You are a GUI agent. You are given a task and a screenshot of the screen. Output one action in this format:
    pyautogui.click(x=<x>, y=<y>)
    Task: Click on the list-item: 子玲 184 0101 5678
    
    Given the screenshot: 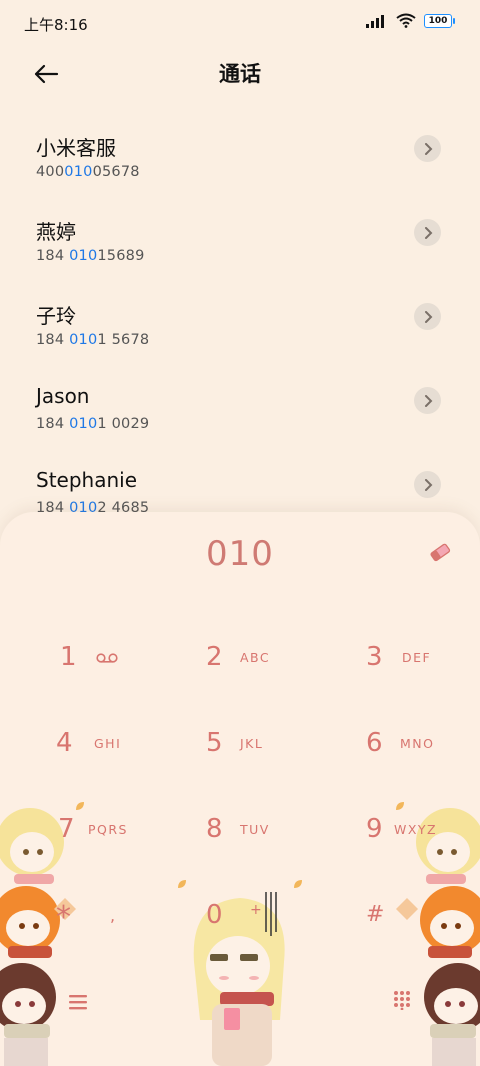 What is the action you would take?
    pyautogui.click(x=240, y=328)
    